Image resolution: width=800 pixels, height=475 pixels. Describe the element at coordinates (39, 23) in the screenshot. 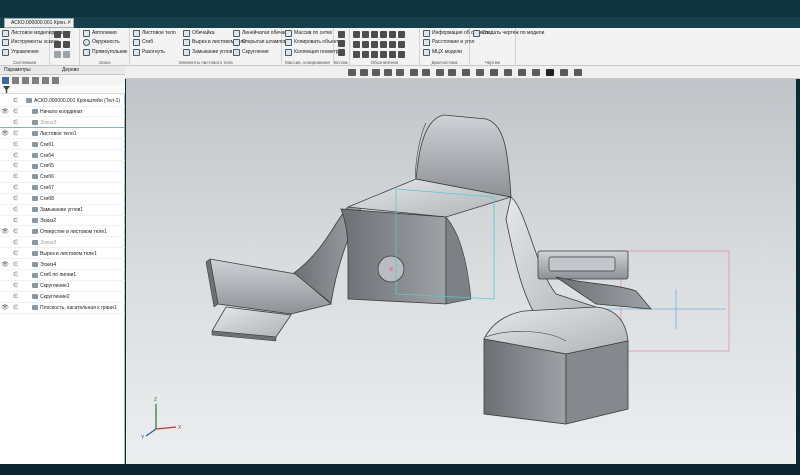

I see `document-tab: АСКО.000000.001 Крон... ×` at that location.